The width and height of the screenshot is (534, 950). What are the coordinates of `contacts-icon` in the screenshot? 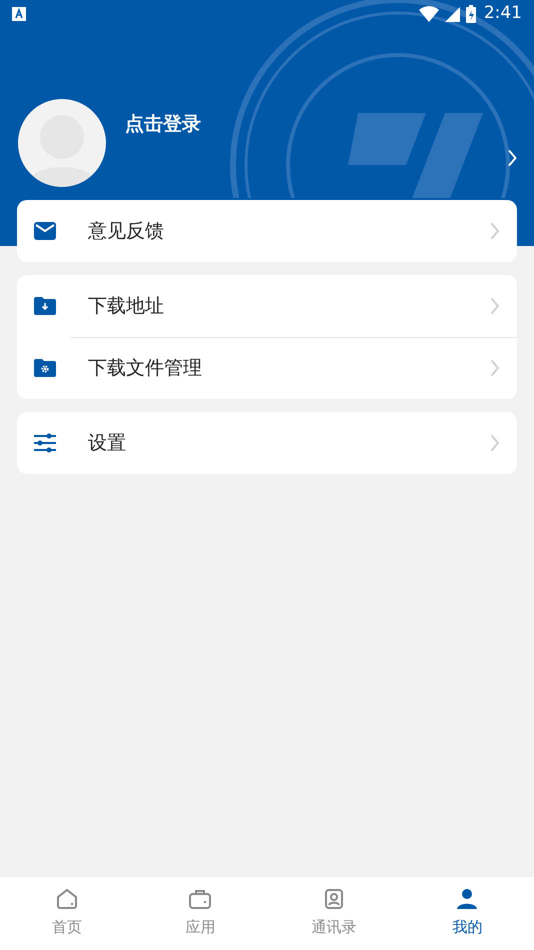 It's located at (333, 899).